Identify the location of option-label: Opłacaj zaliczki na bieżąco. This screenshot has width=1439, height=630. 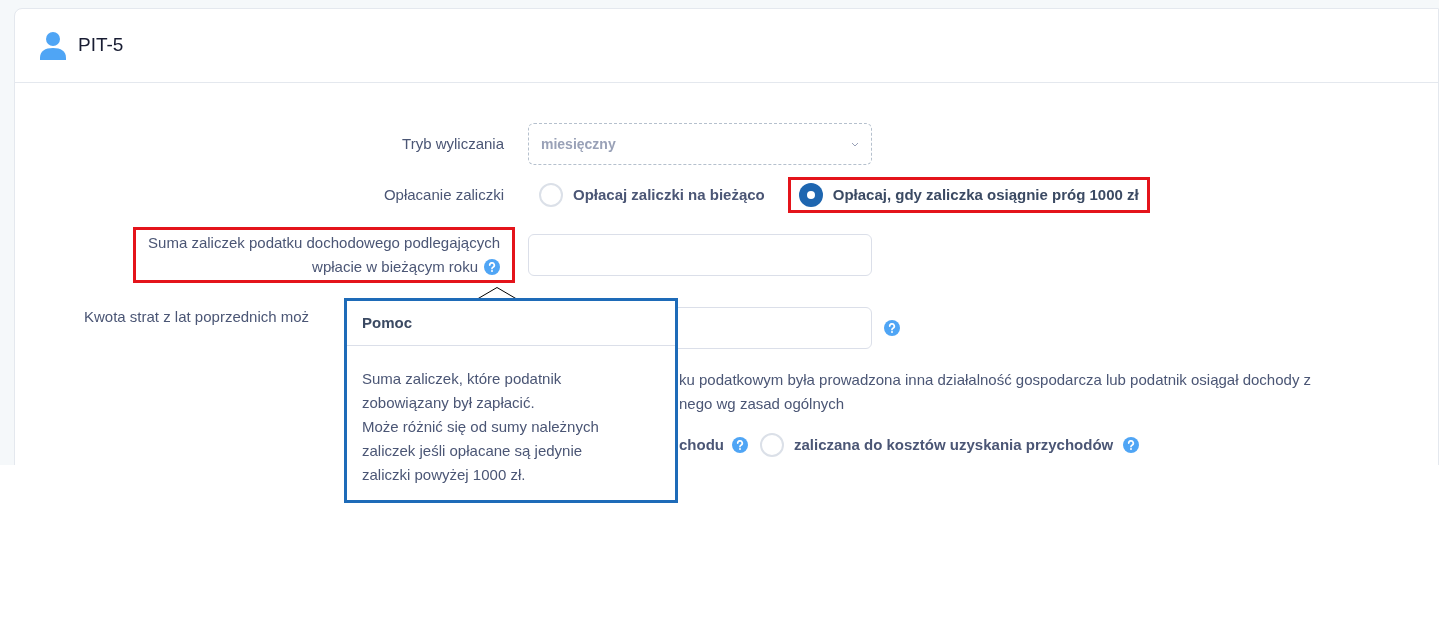
(669, 195).